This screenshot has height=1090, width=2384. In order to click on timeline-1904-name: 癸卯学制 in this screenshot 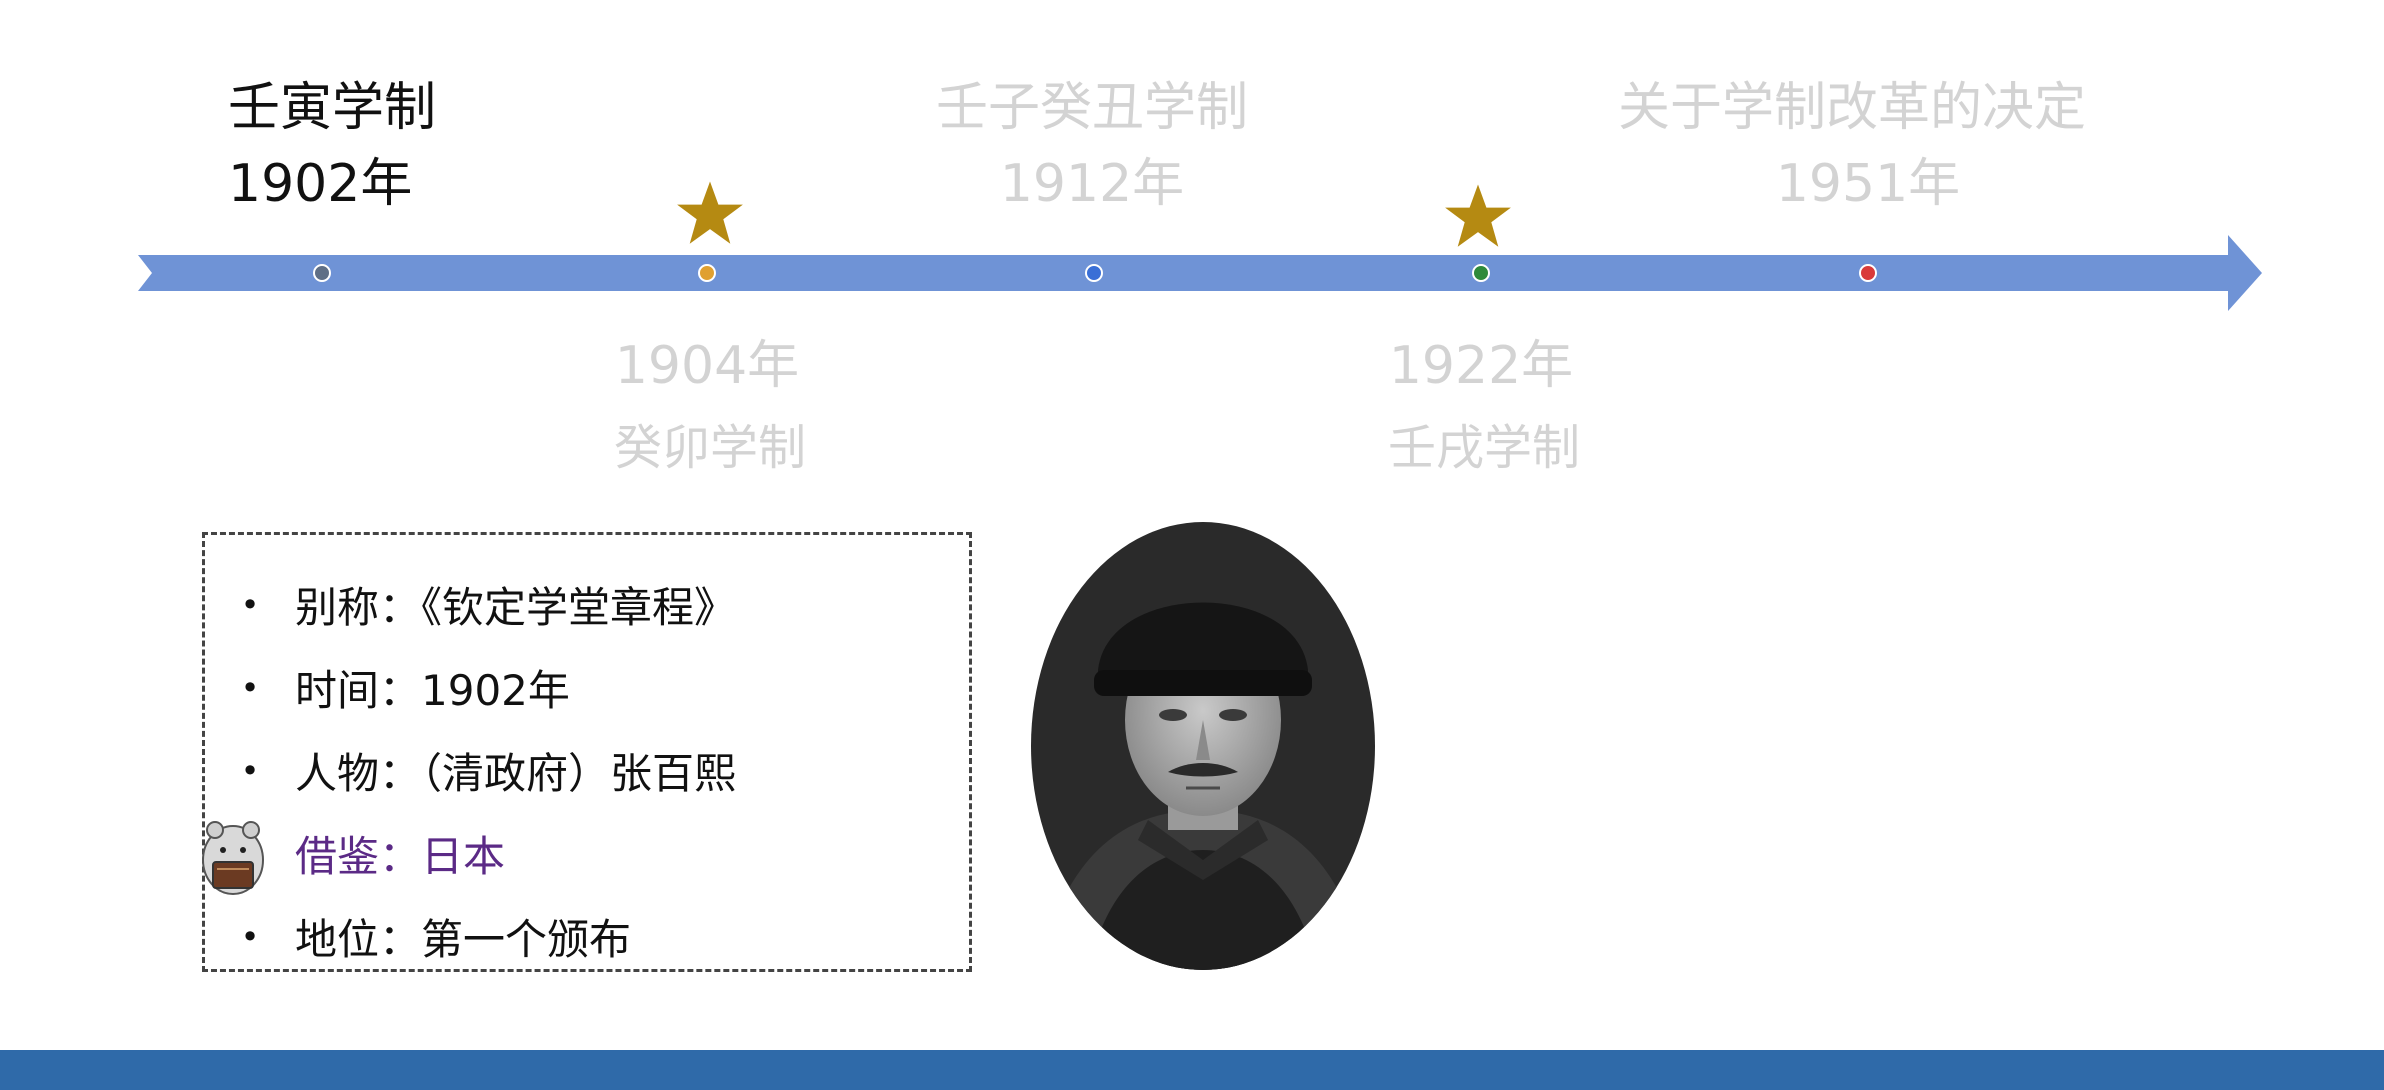, I will do `click(710, 448)`.